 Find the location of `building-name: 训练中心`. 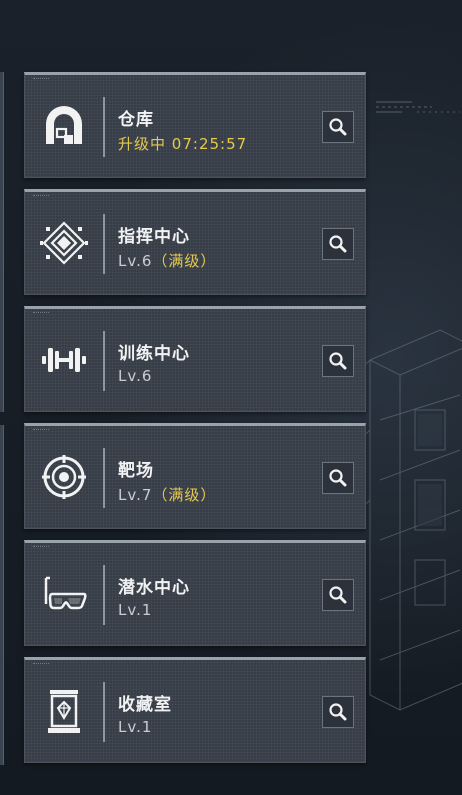

building-name: 训练中心 is located at coordinates (154, 354).